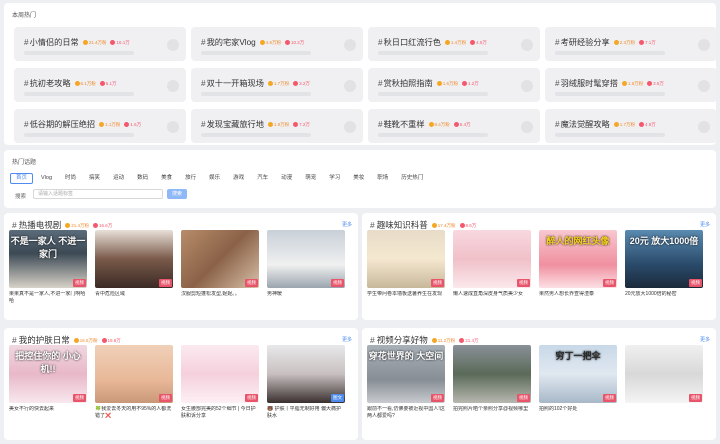 Image resolution: width=720 pixels, height=444 pixels. I want to click on video-card: 视频拍完照片晒个亲照分享@视频哪里, so click(492, 382).